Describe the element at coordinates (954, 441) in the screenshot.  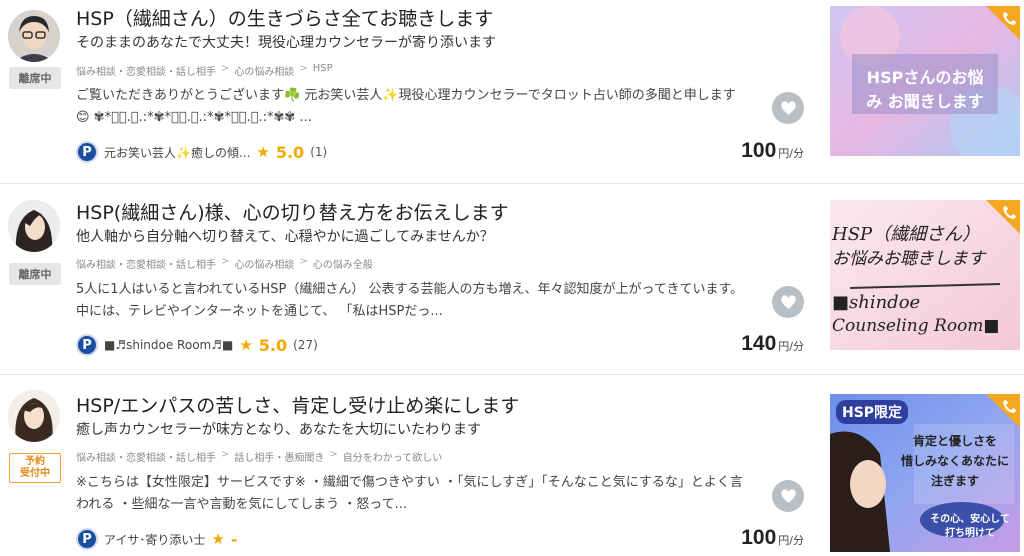
I see `thumbnail-text: 肯定と優しさを` at that location.